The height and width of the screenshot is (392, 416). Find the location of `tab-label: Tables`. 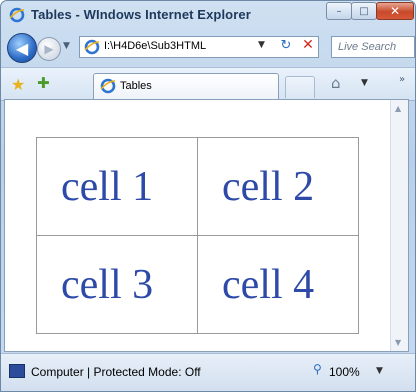

tab-label: Tables is located at coordinates (136, 86).